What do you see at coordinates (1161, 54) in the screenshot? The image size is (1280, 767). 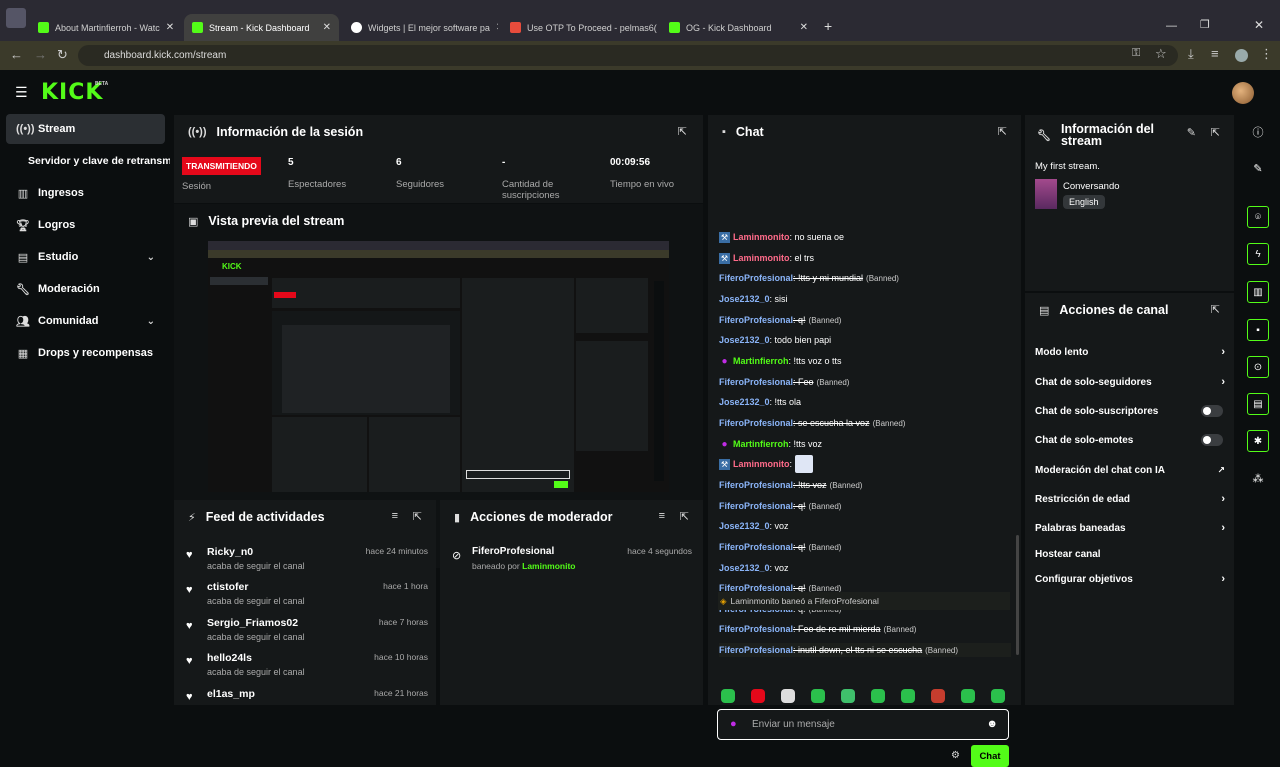 I see `bookmark-star-icon: ☆` at bounding box center [1161, 54].